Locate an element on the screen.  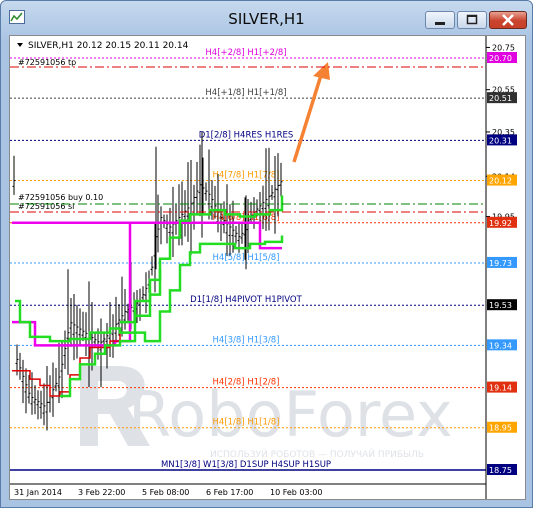
level-label: D1[1/8] H4PIVOT H1PIVOT is located at coordinates (246, 300).